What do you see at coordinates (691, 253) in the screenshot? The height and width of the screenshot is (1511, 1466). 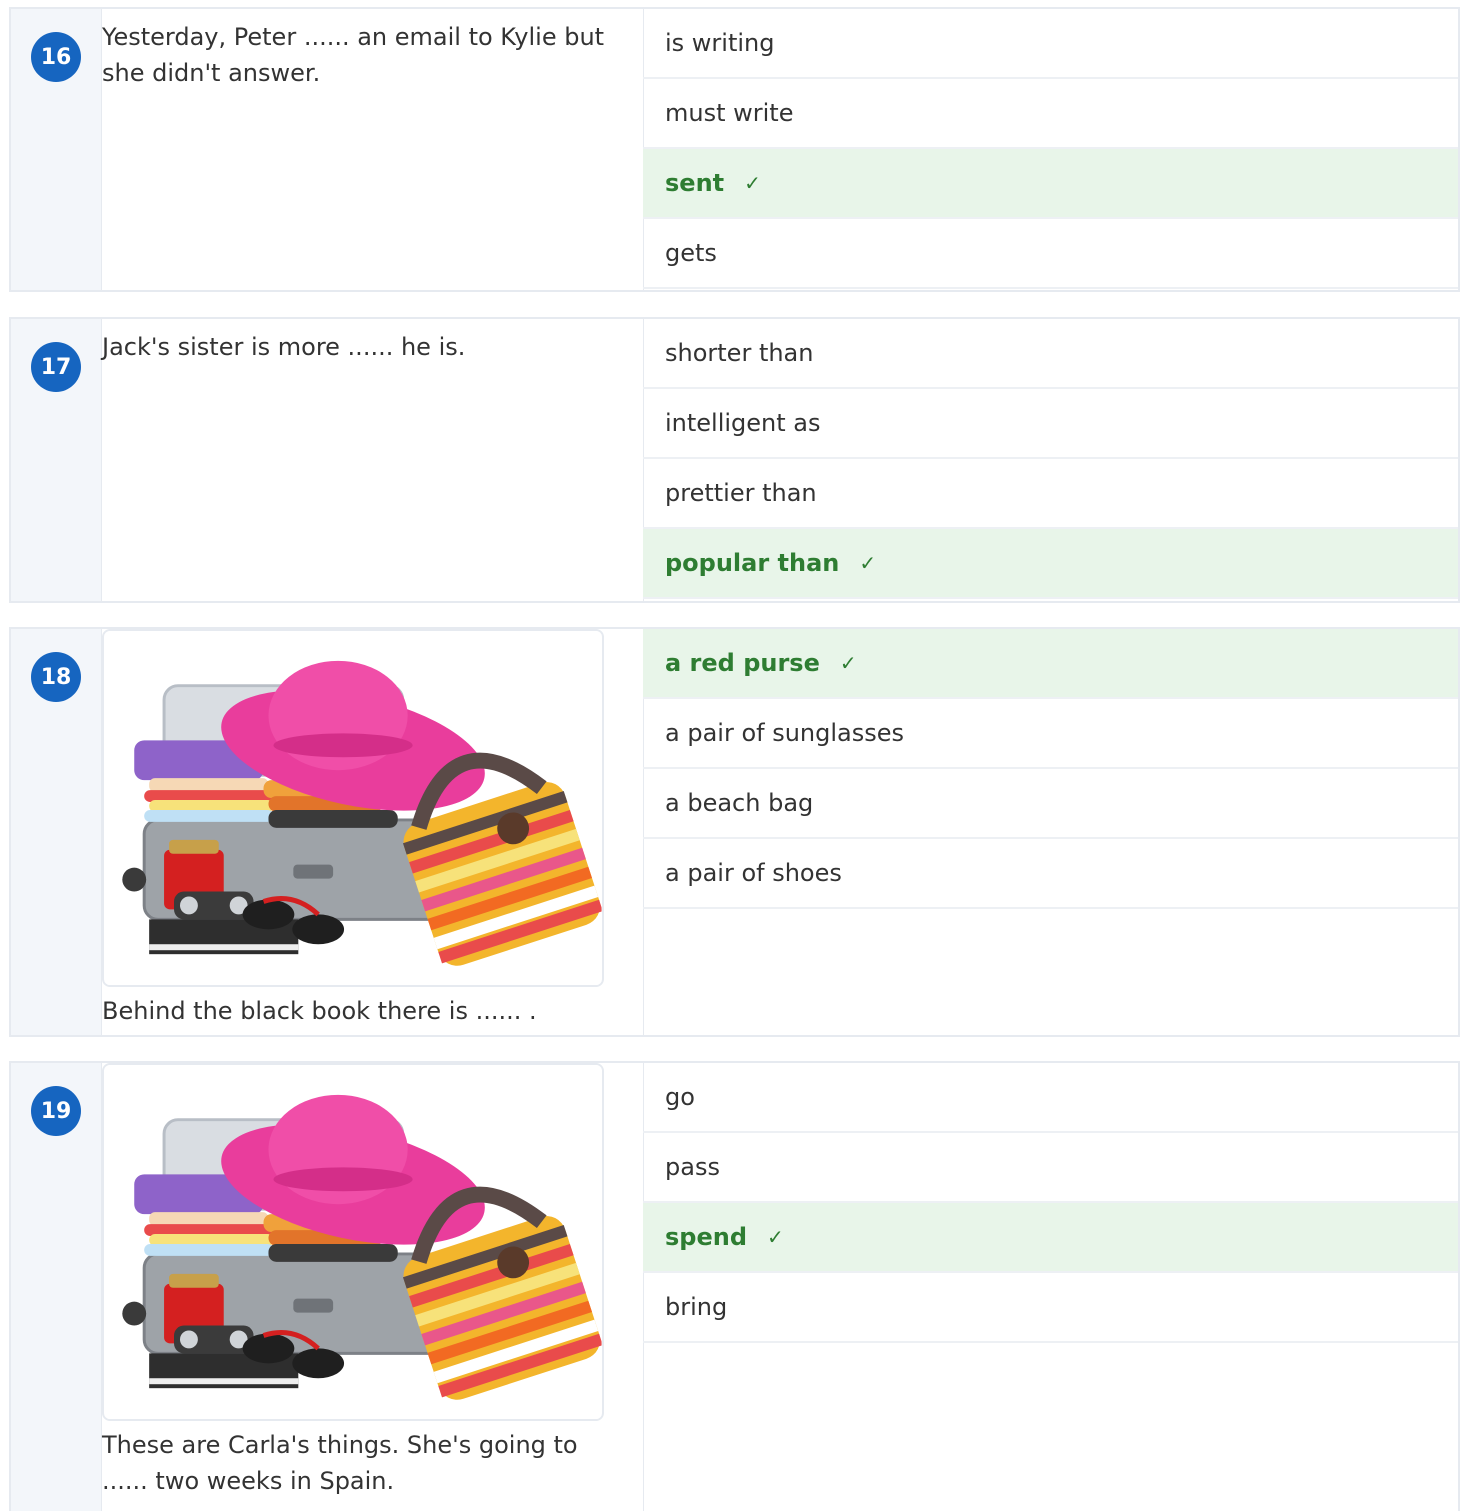 I see `answer-option-label: gets` at bounding box center [691, 253].